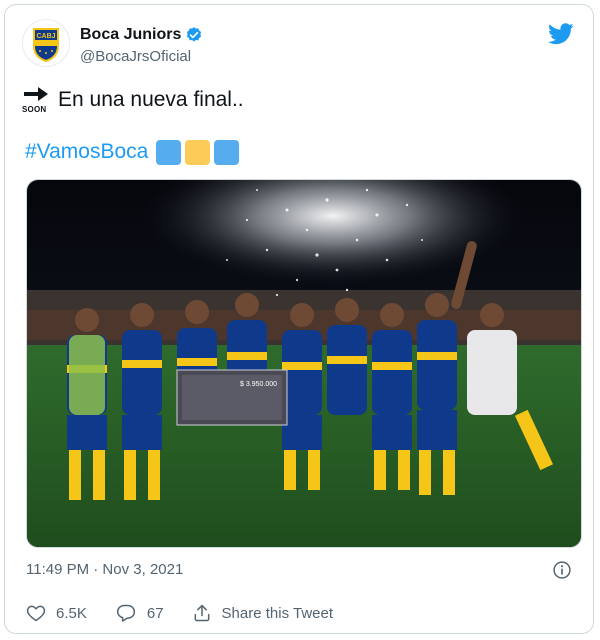 The height and width of the screenshot is (640, 600). I want to click on author-handle: @BocaJrsOficial, so click(141, 57).